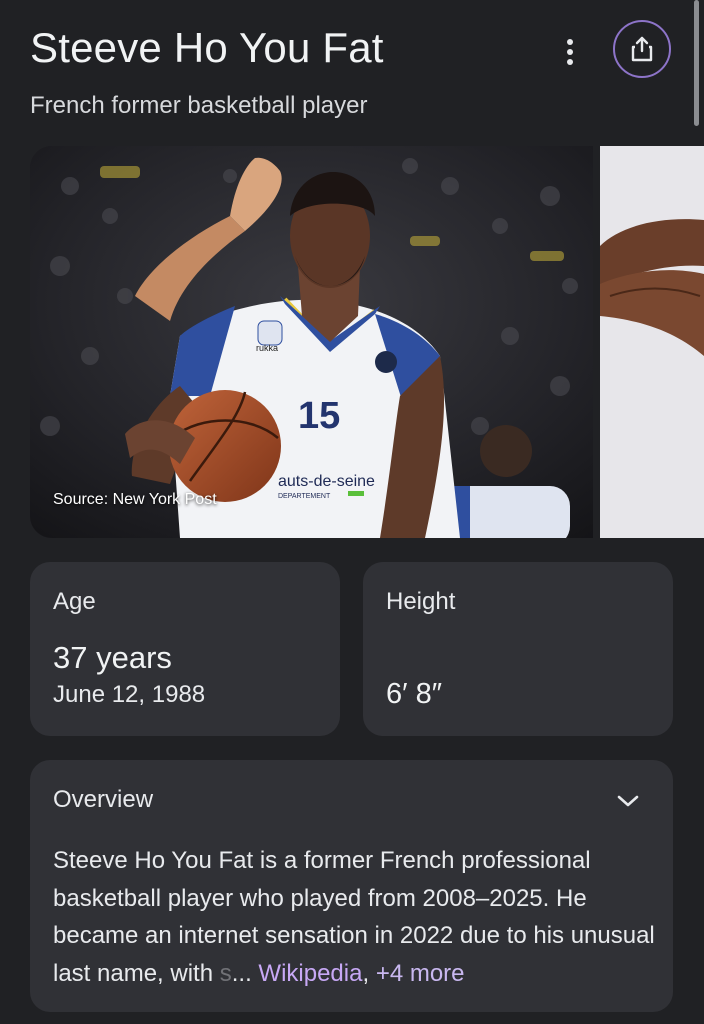 This screenshot has height=1024, width=704. What do you see at coordinates (304, 496) in the screenshot?
I see `jersey-sponsor-sub-text: DEPARTEMENT` at bounding box center [304, 496].